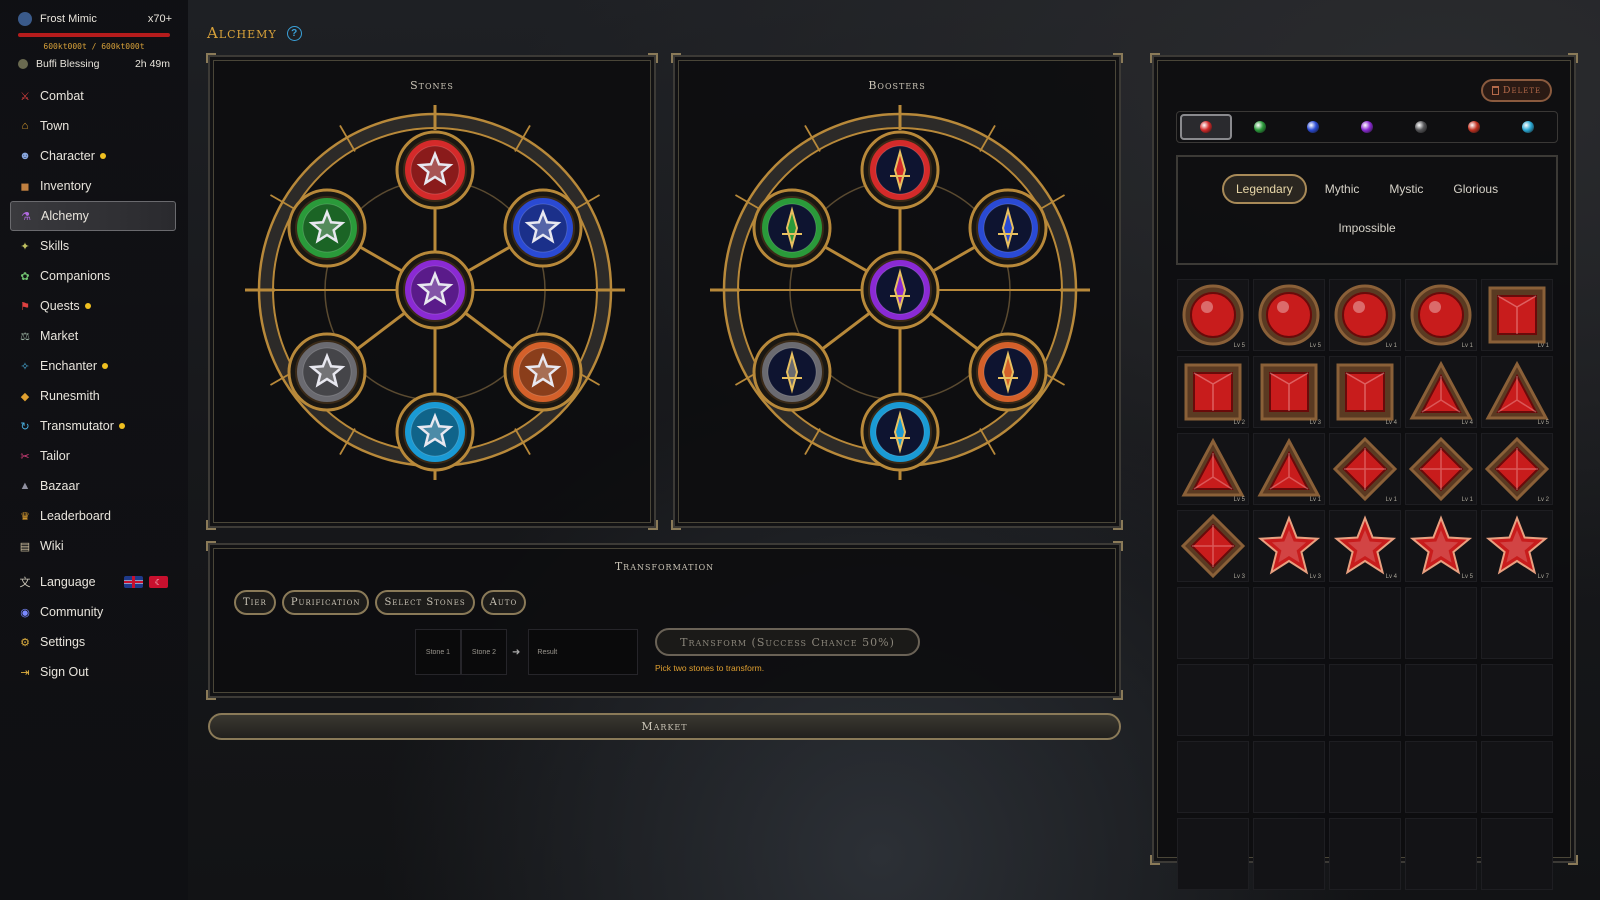  What do you see at coordinates (294, 33) in the screenshot?
I see `help-icon: ?` at bounding box center [294, 33].